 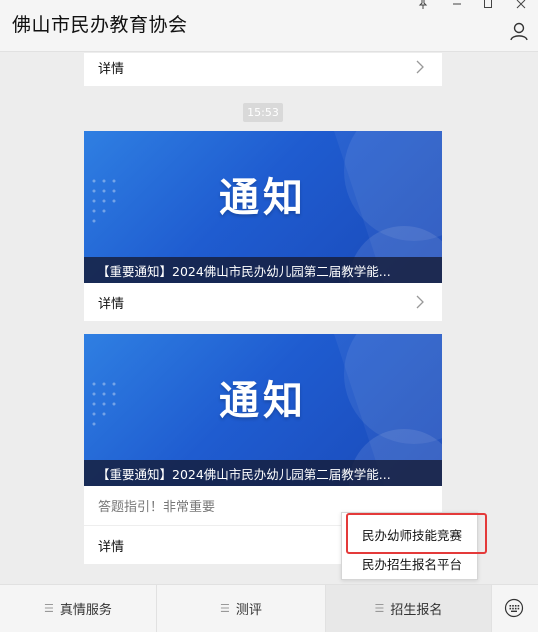 What do you see at coordinates (269, 26) in the screenshot?
I see `title-bar: 佛山市民办教育协会` at bounding box center [269, 26].